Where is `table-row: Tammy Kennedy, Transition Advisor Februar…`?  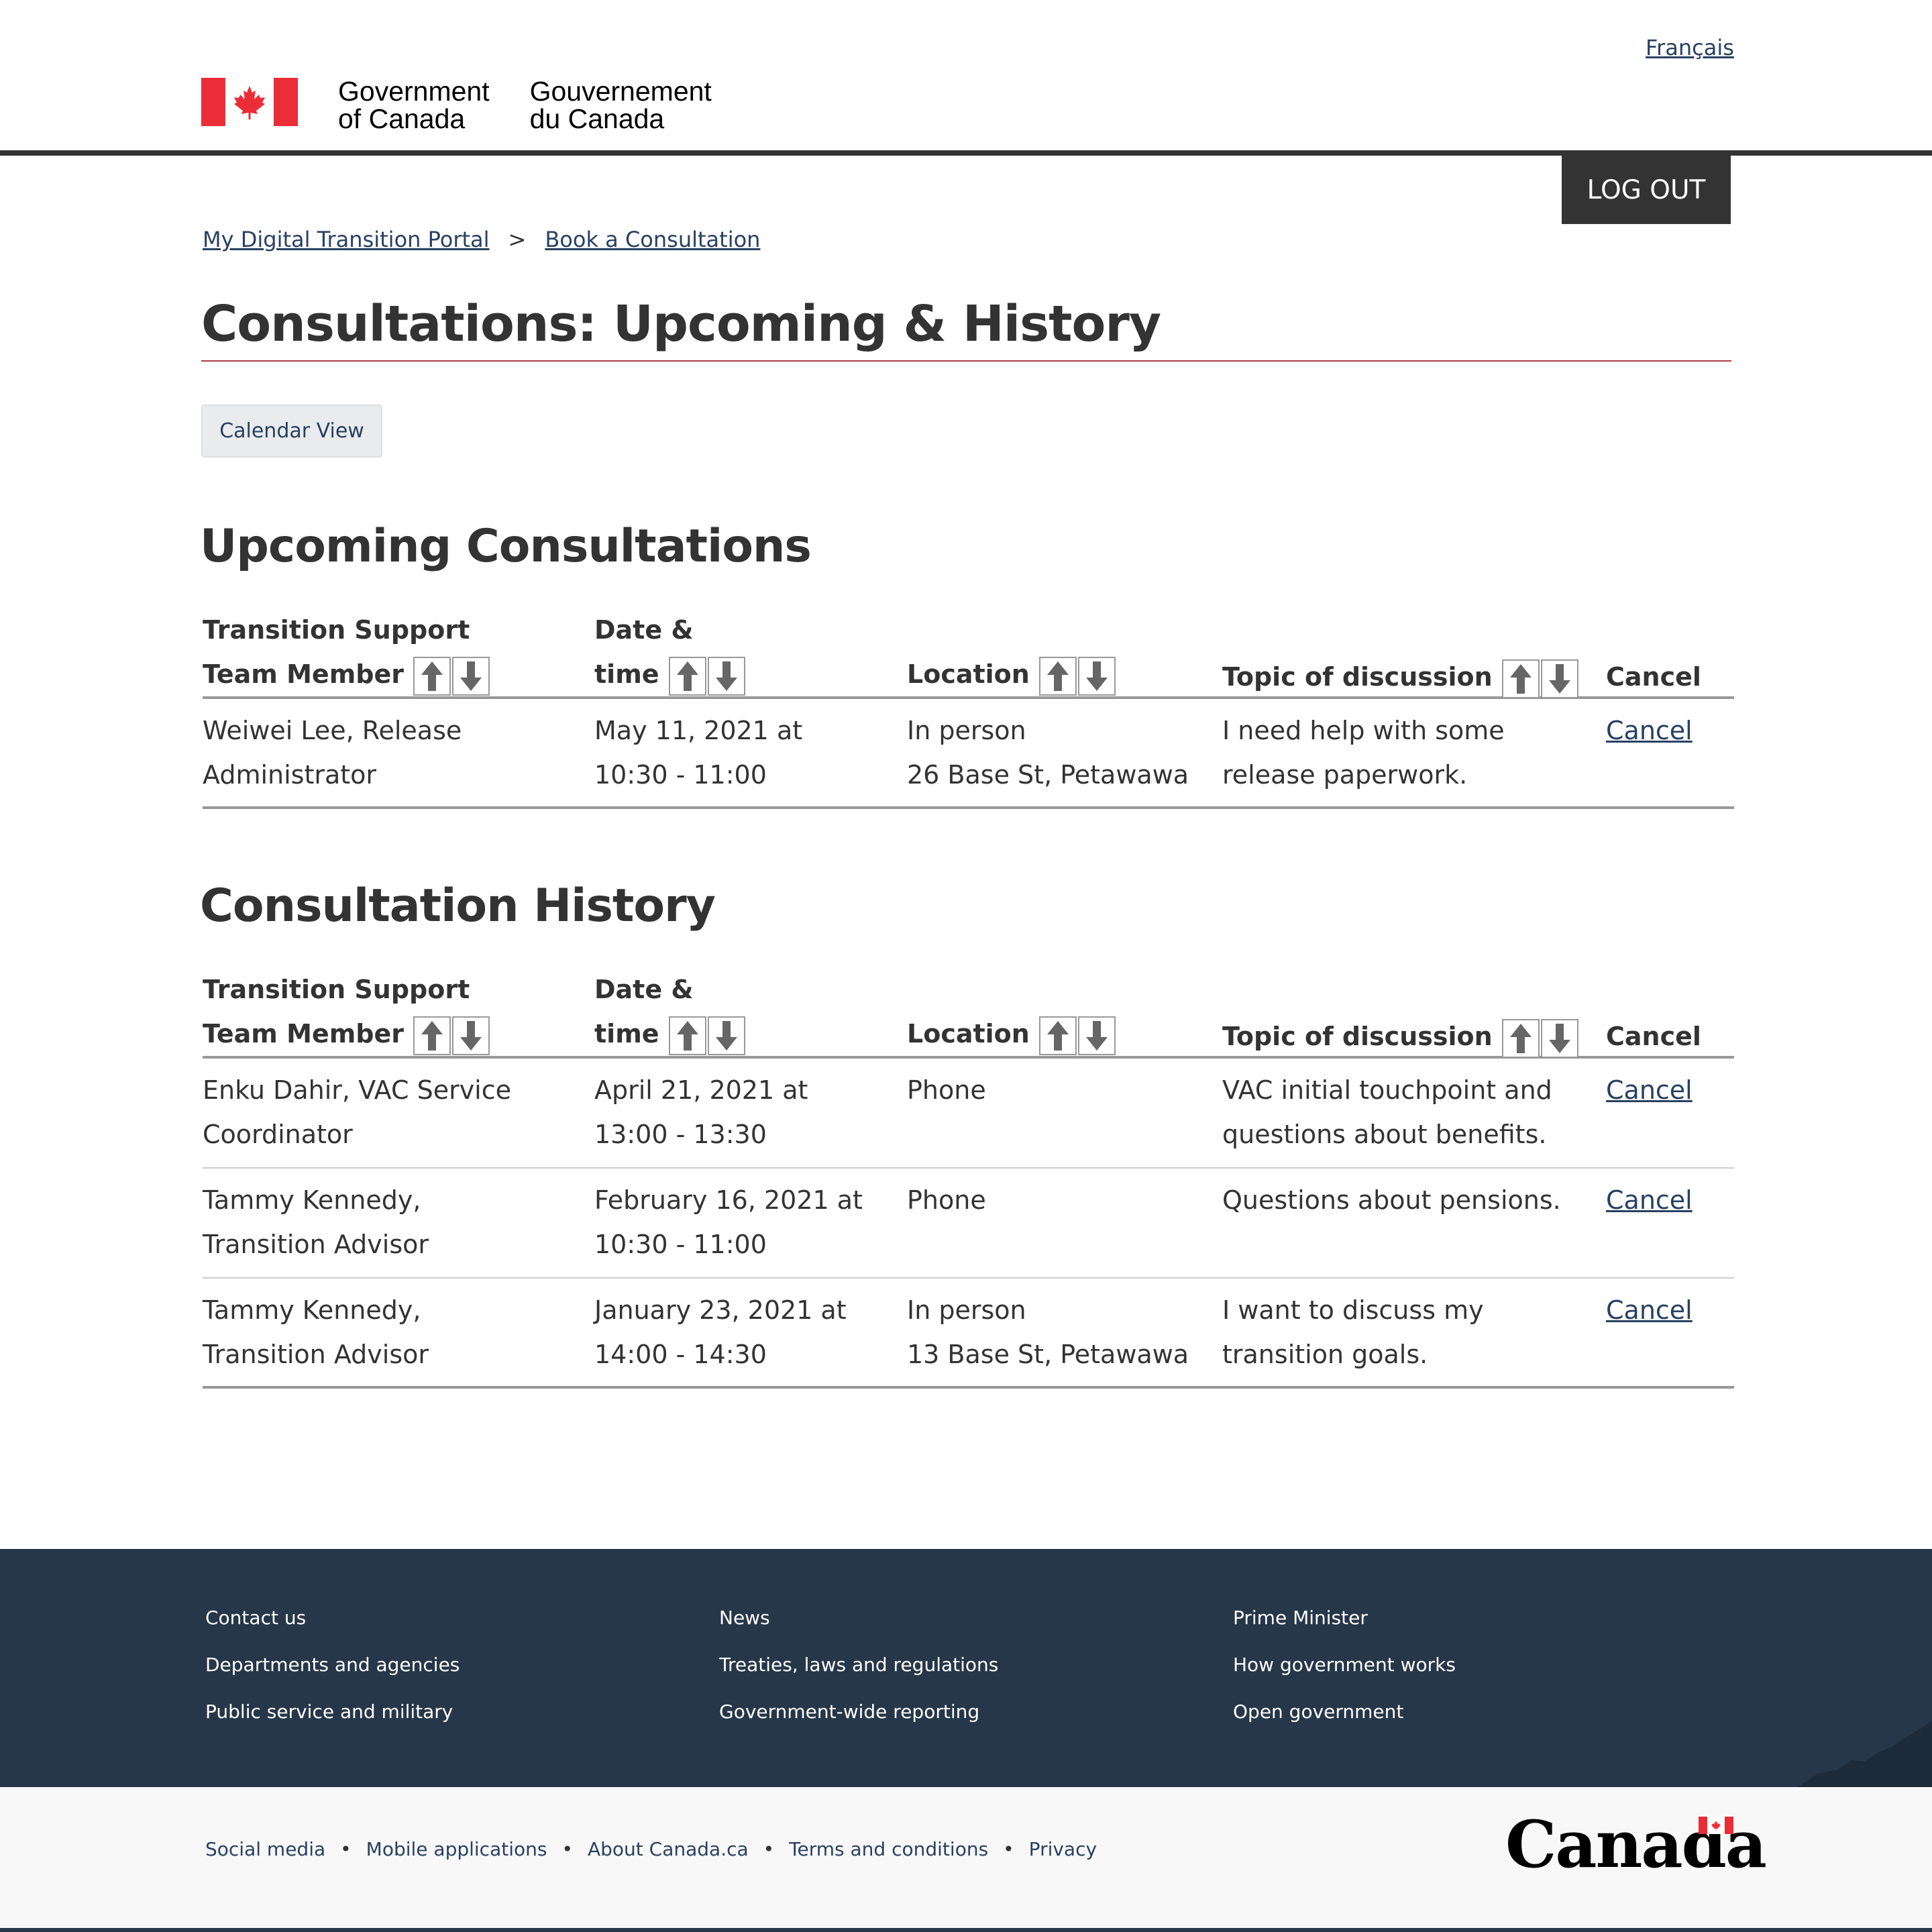 table-row: Tammy Kennedy, Transition Advisor Februar… is located at coordinates (968, 1224).